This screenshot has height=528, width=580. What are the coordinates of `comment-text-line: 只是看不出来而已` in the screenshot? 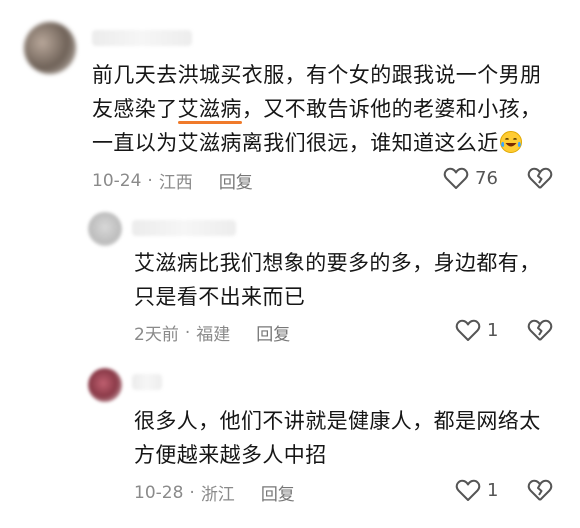 It's located at (220, 297).